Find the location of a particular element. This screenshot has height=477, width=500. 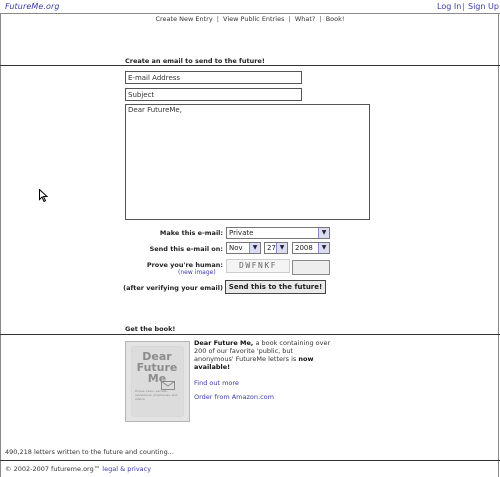

signup-link: Sign Up is located at coordinates (483, 6).